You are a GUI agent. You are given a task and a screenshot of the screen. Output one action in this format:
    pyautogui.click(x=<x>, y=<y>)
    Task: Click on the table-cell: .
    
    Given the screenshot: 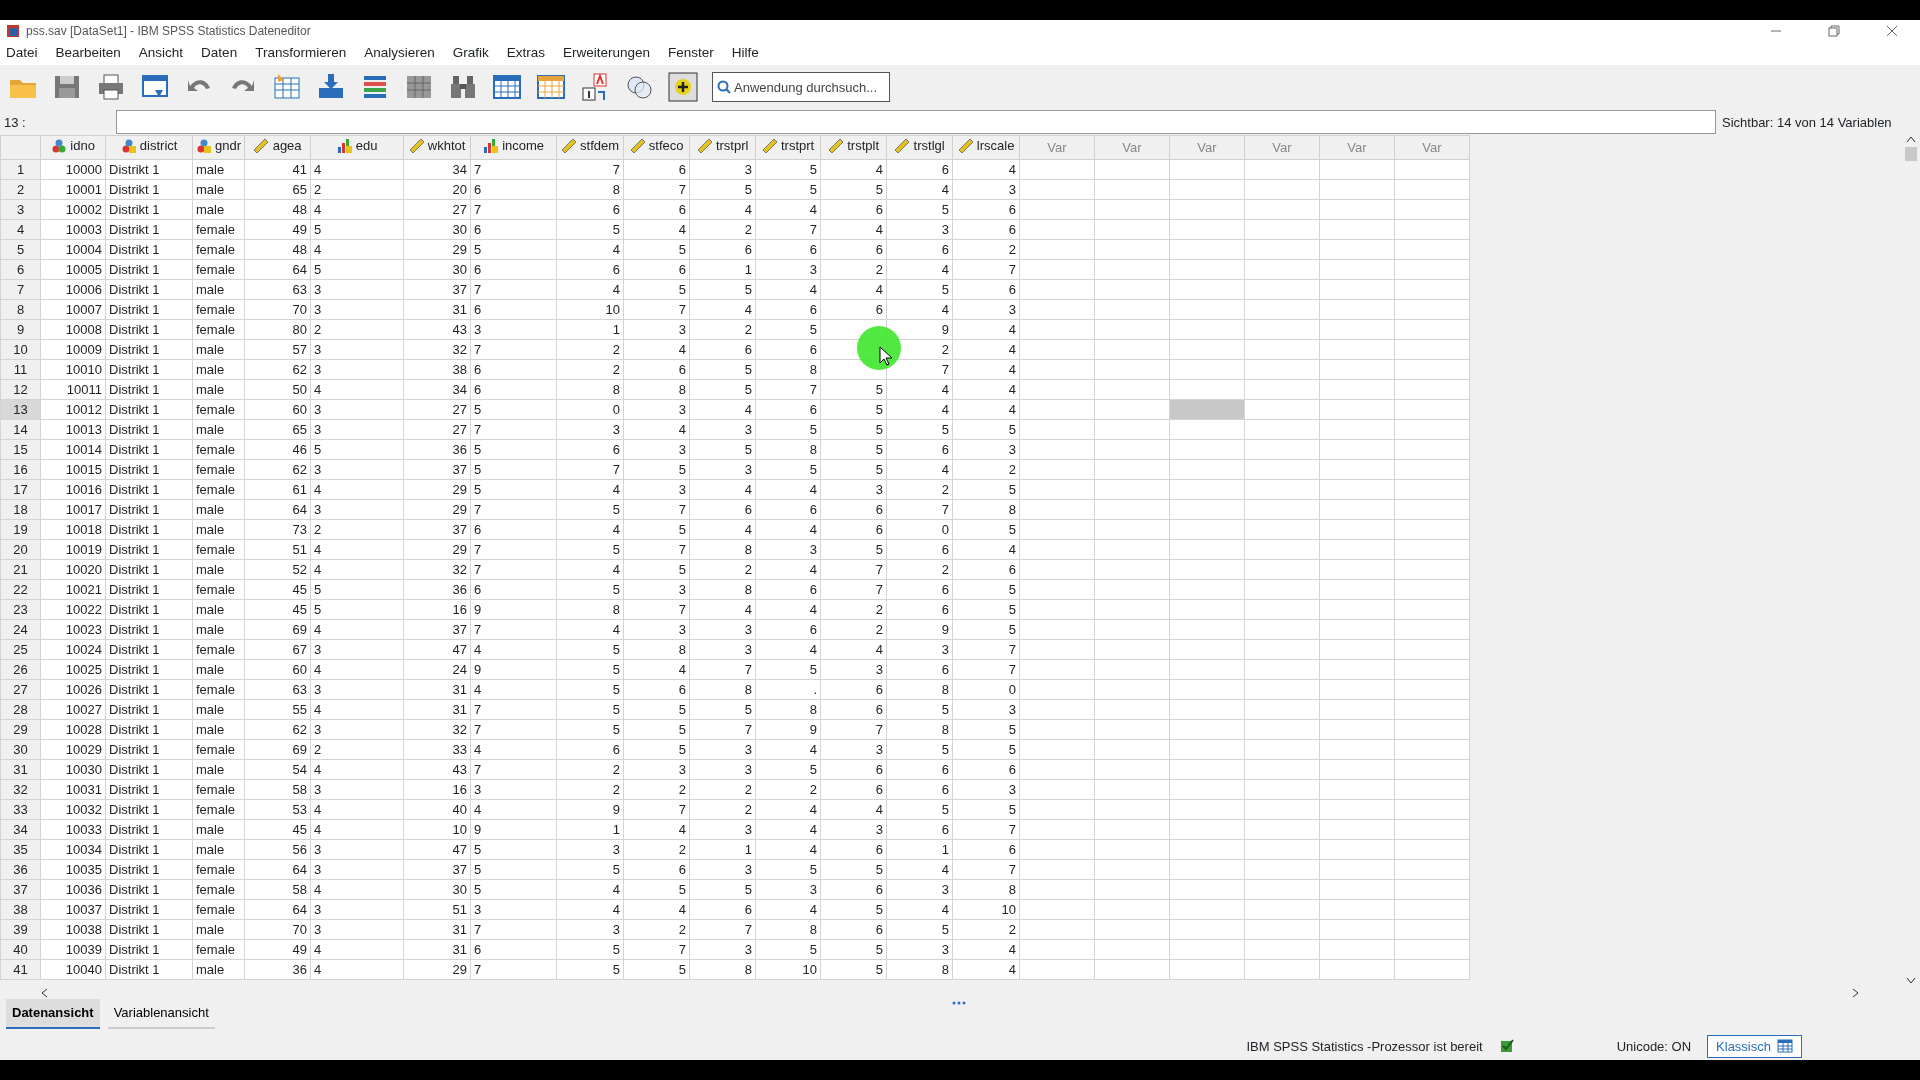 What is the action you would take?
    pyautogui.click(x=788, y=689)
    